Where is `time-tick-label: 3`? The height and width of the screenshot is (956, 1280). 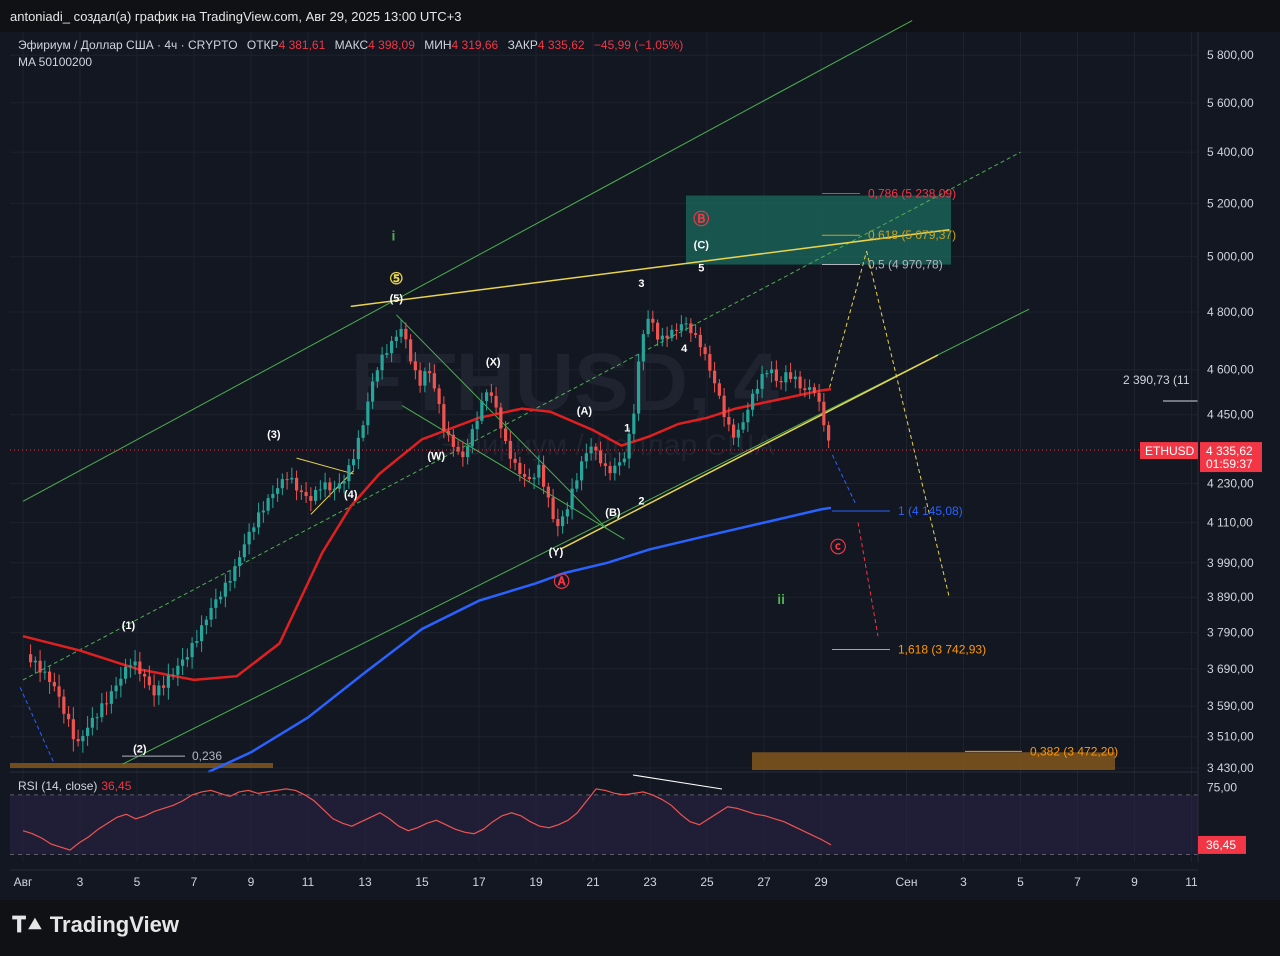
time-tick-label: 3 is located at coordinates (963, 882).